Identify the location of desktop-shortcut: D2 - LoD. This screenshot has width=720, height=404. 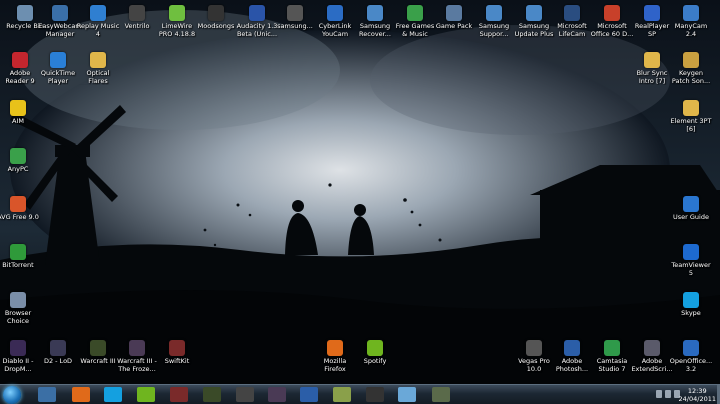
(58, 353).